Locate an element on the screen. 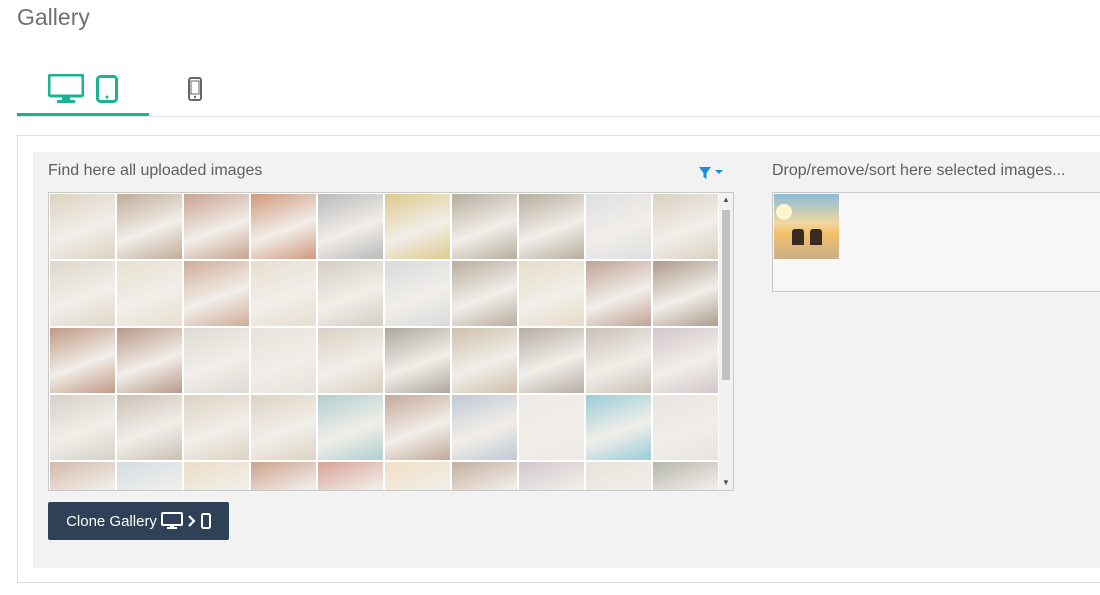 The image size is (1100, 595). scroll-down-arrow: ▼ is located at coordinates (726, 483).